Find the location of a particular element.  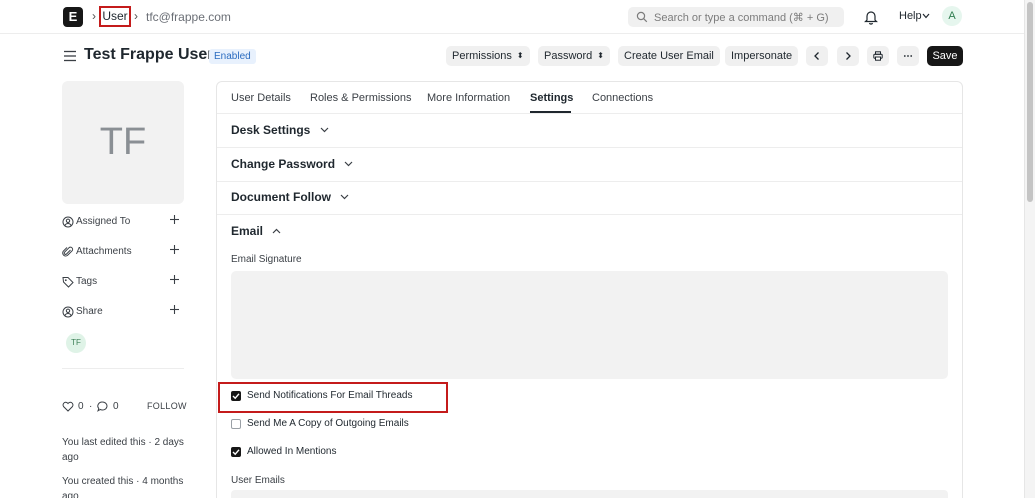

chevron-up-icon is located at coordinates (276, 231).